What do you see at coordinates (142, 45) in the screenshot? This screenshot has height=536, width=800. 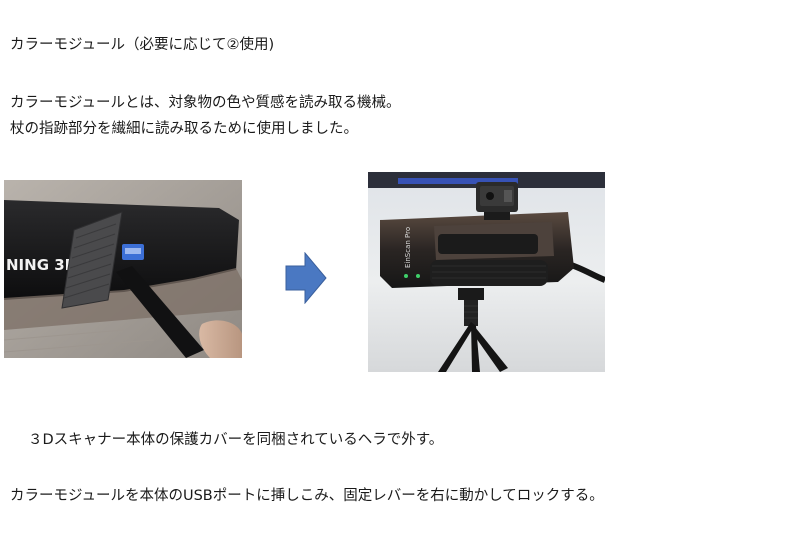 I see `page-heading: カラーモジュール（必要に応じて②使用)` at bounding box center [142, 45].